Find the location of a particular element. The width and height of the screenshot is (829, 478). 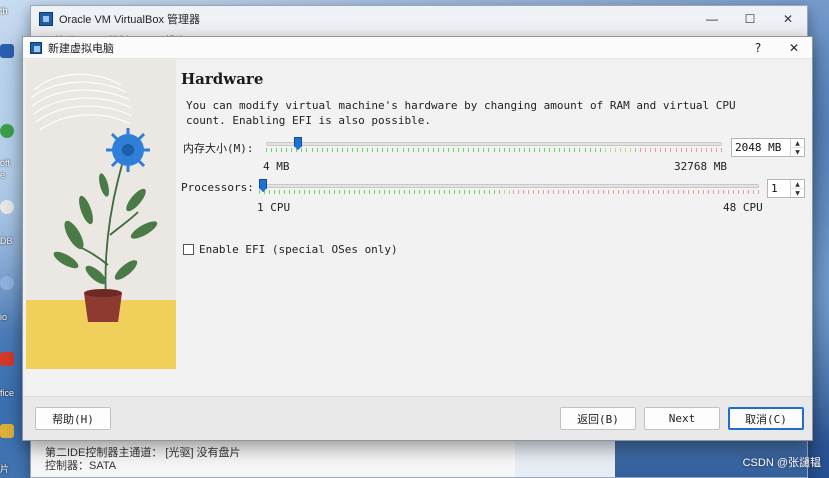

help-icon: ? is located at coordinates (758, 48).